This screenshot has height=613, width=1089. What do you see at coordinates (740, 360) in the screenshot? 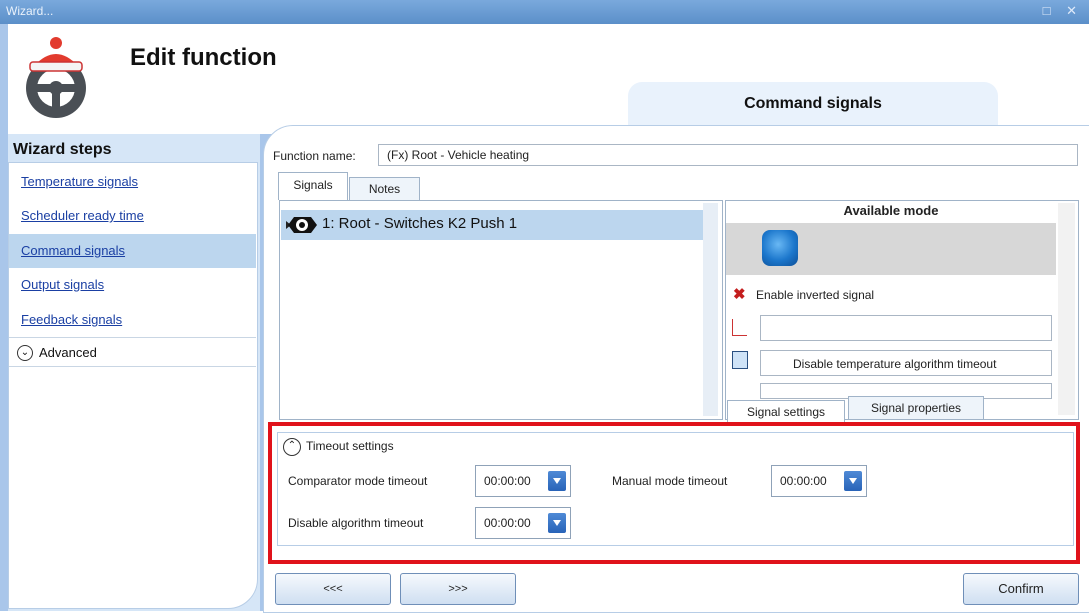
I see `timeout-type-icon` at bounding box center [740, 360].